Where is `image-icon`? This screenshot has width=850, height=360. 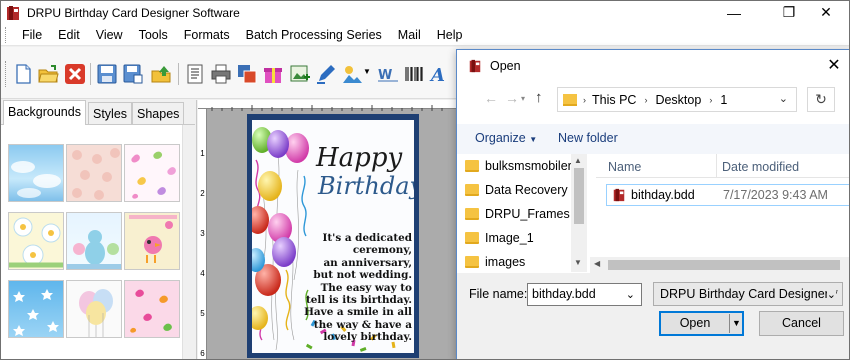 image-icon is located at coordinates (352, 74).